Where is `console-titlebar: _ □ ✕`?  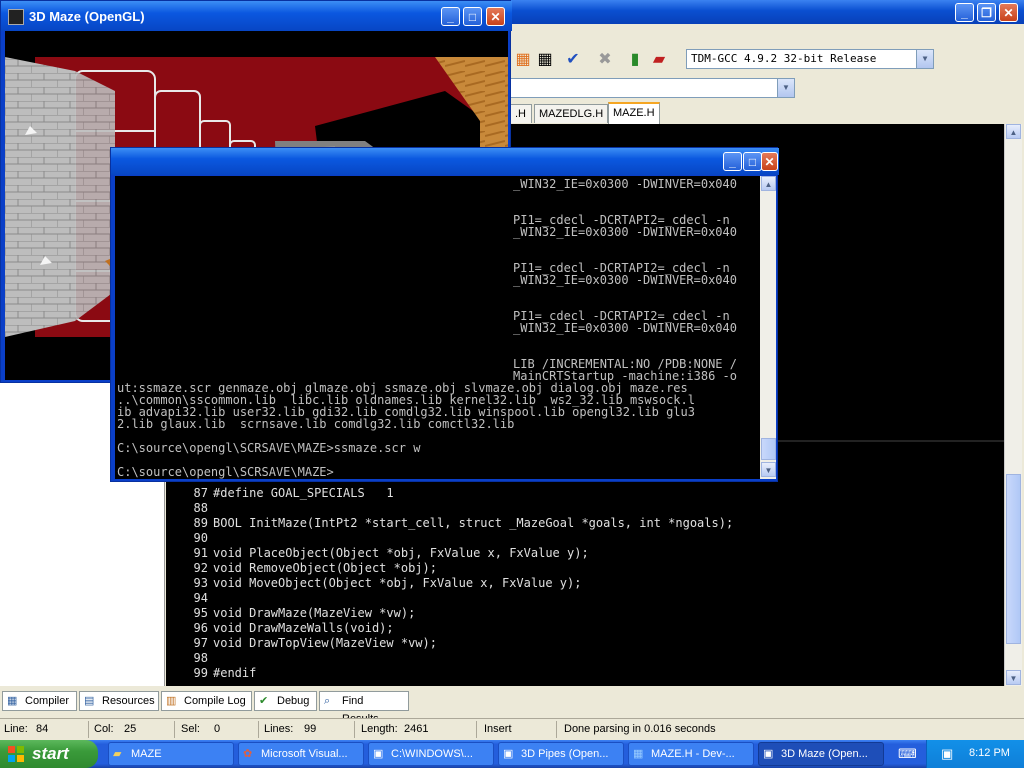 console-titlebar: _ □ ✕ is located at coordinates (445, 161).